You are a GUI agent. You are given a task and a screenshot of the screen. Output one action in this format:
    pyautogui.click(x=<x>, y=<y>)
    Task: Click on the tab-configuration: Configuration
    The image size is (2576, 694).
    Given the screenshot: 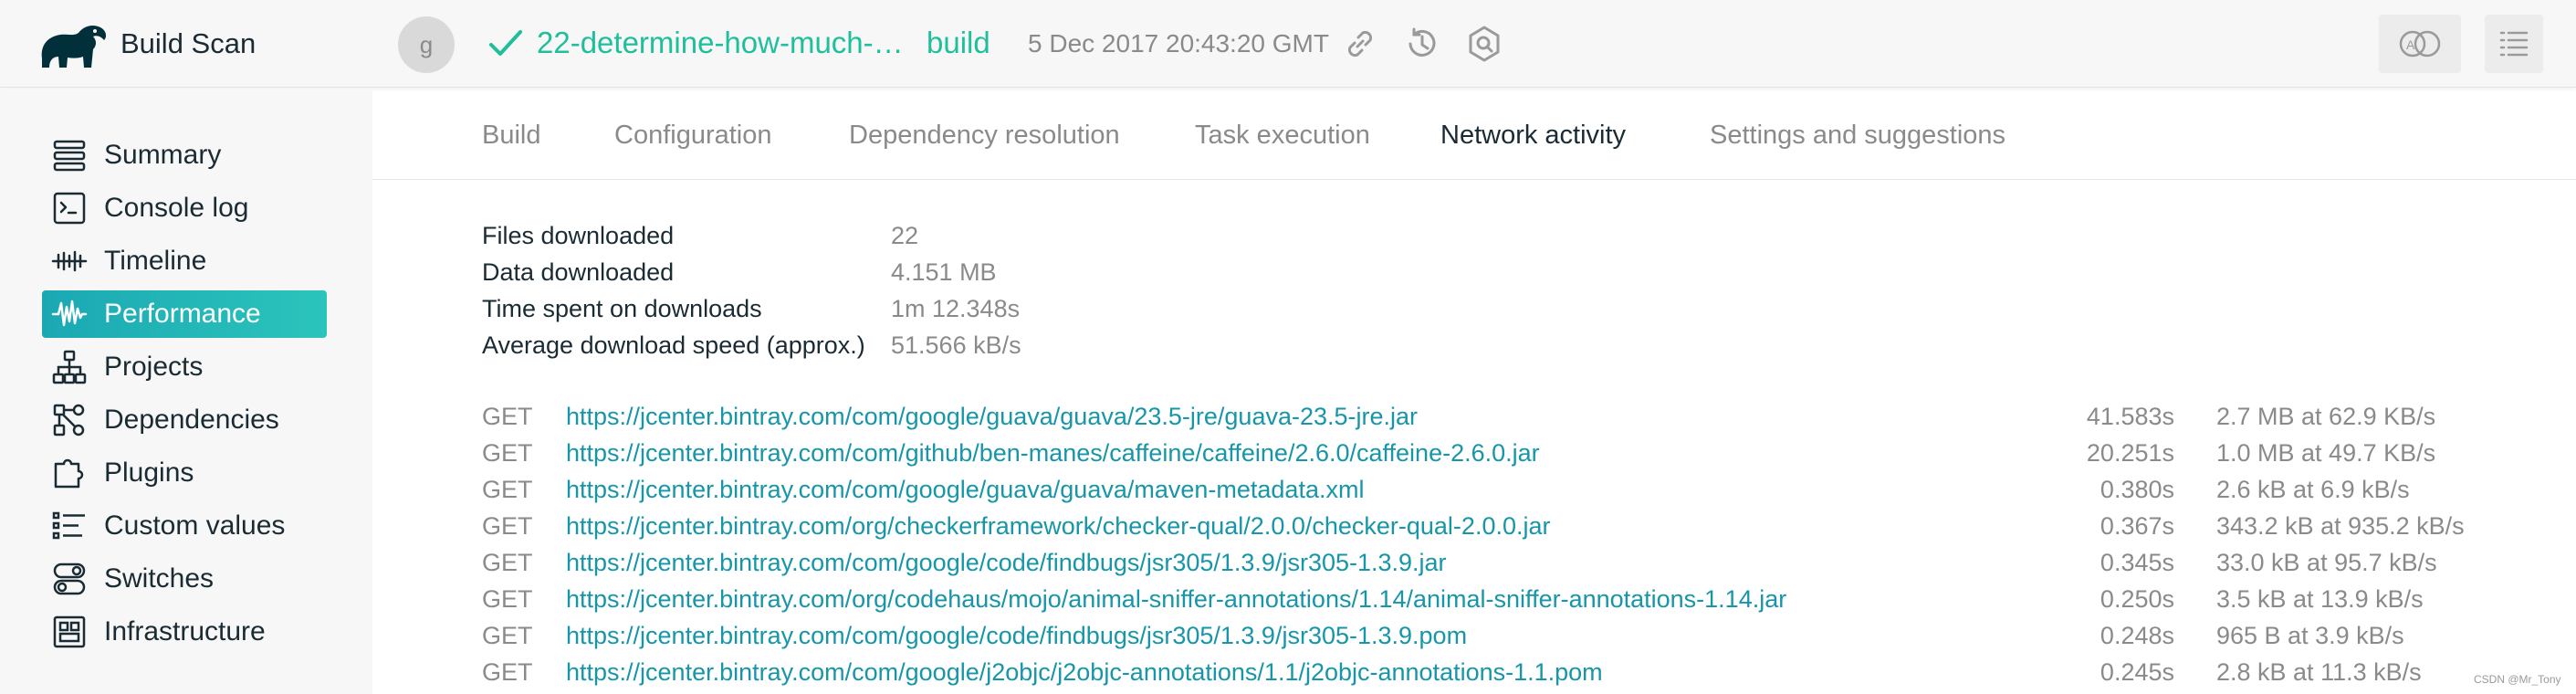 What is the action you would take?
    pyautogui.click(x=693, y=136)
    